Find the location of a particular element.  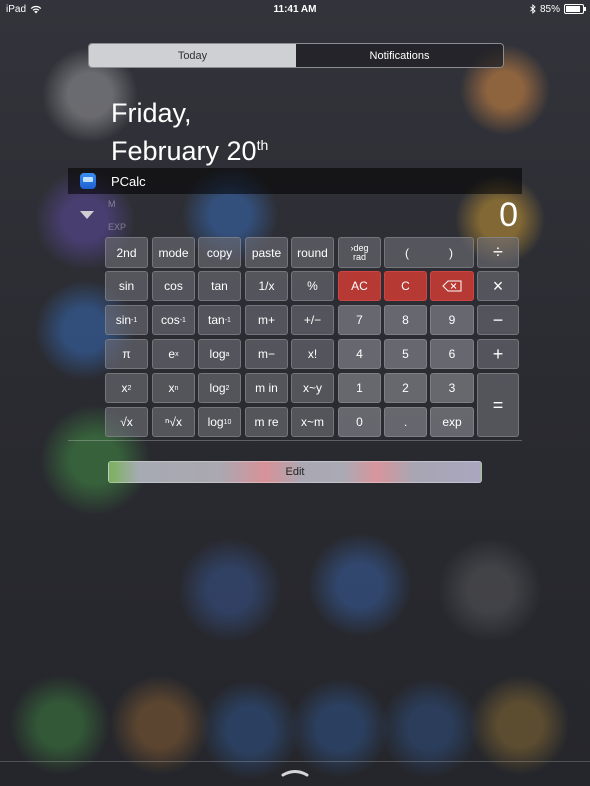

key-arccos: cos -1 is located at coordinates (173, 320).